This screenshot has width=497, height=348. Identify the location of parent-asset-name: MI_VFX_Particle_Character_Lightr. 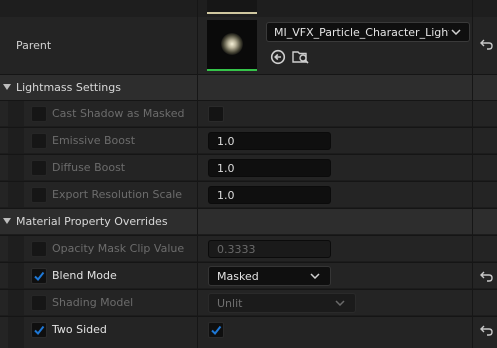
(361, 32).